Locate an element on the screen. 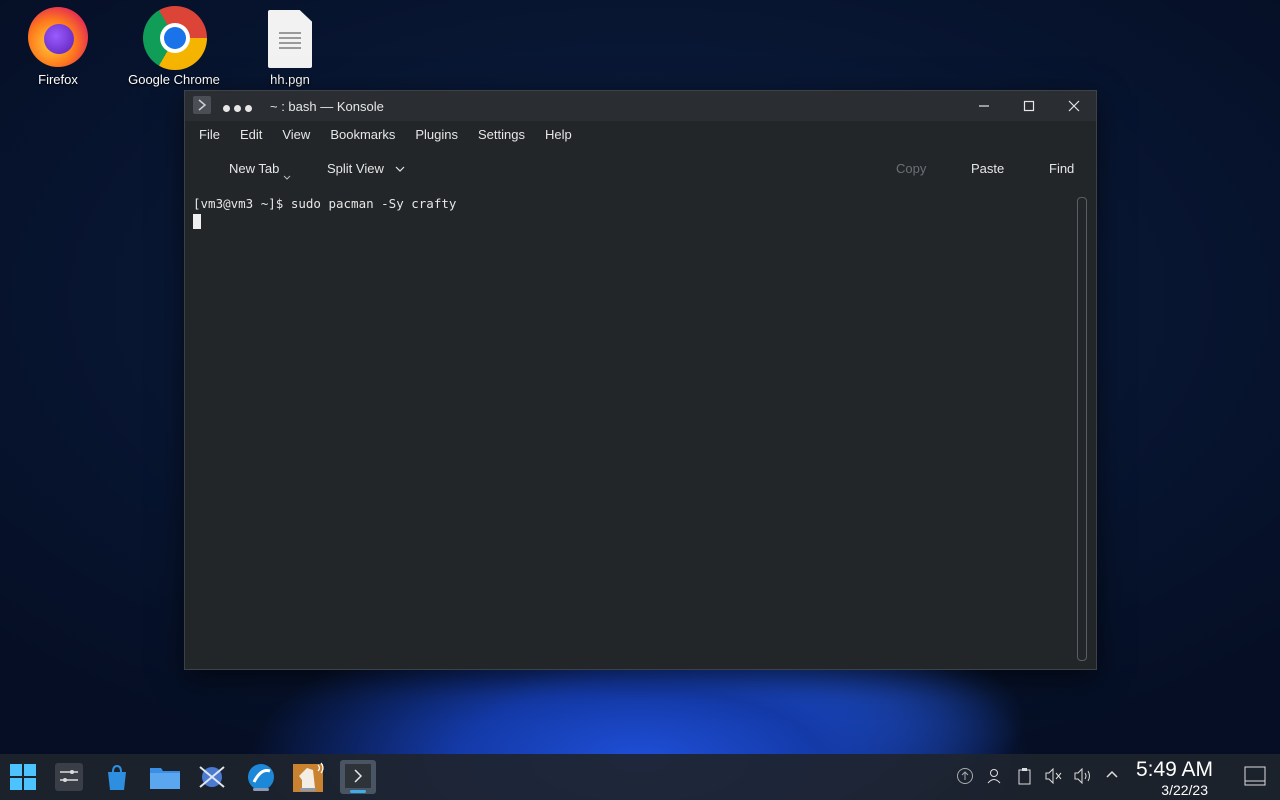  close-button is located at coordinates (1073, 106).